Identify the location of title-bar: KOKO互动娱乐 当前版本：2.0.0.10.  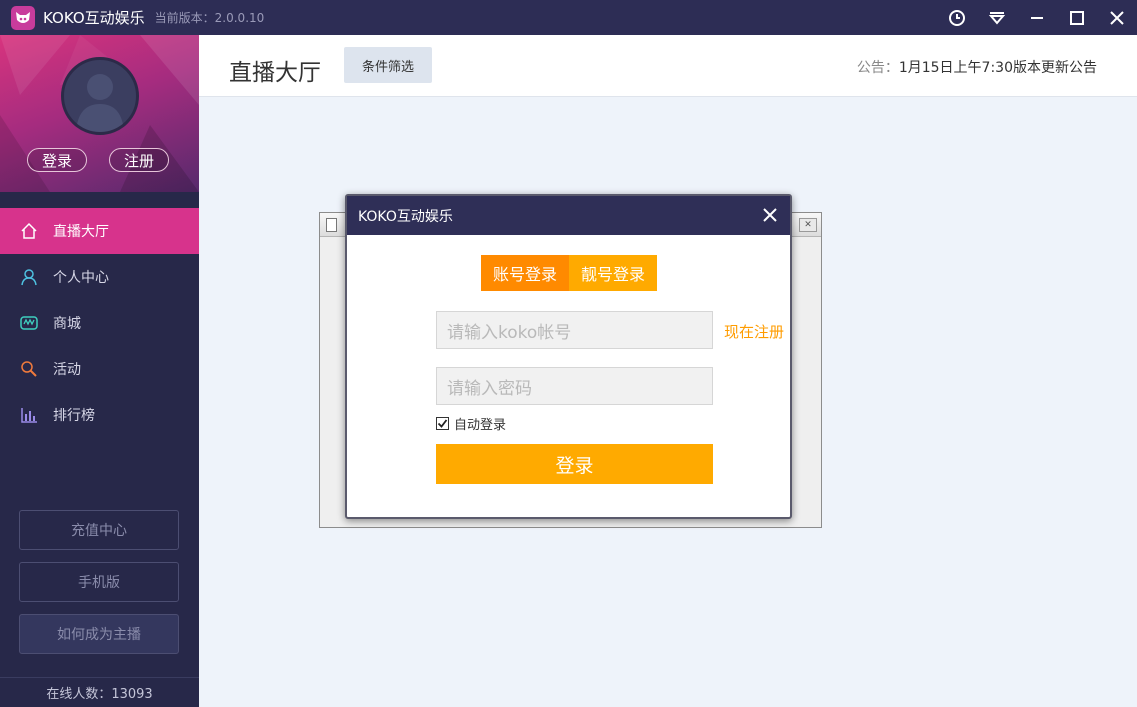
(568, 17).